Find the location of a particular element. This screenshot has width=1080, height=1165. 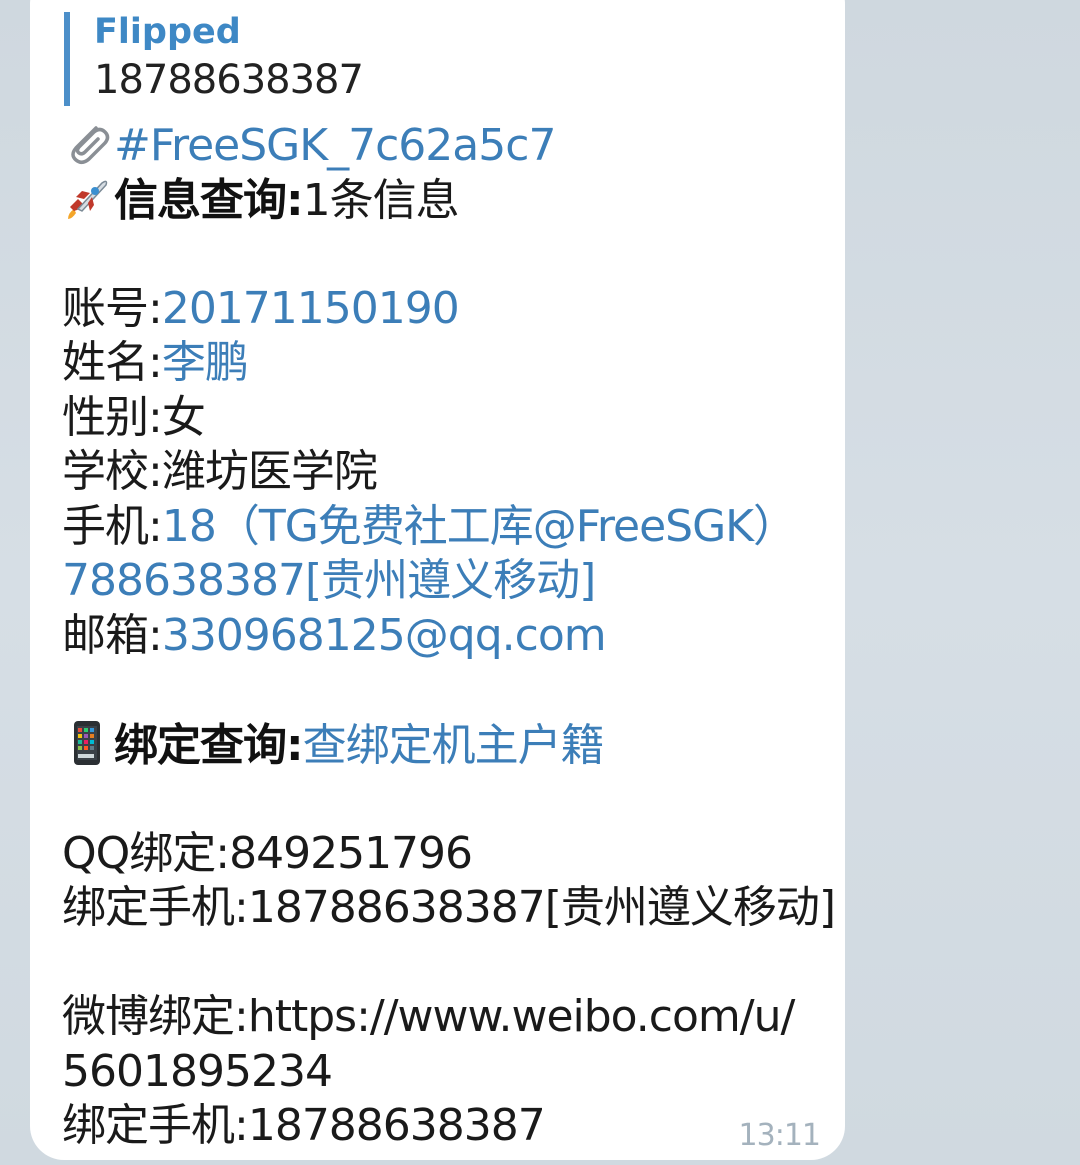

gender-value: 女 is located at coordinates (183, 417).